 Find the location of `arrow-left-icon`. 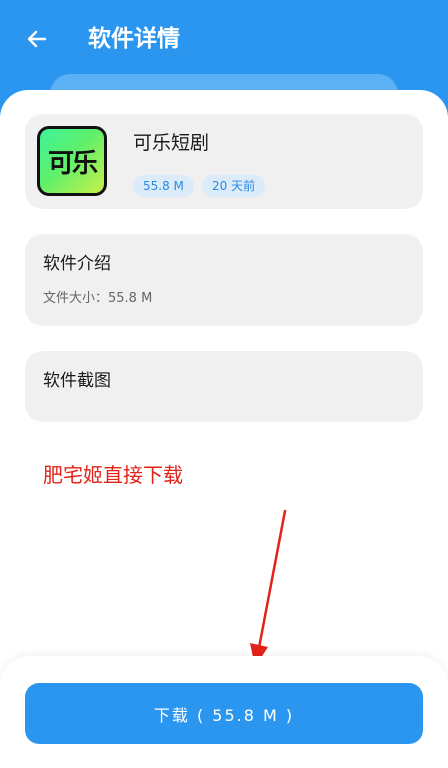

arrow-left-icon is located at coordinates (37, 39).